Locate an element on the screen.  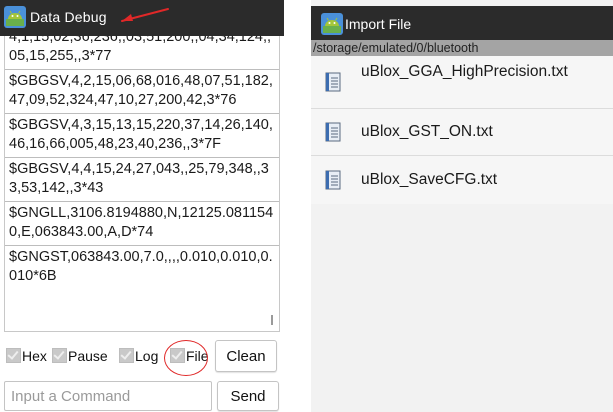
page-title: Import File is located at coordinates (378, 24).